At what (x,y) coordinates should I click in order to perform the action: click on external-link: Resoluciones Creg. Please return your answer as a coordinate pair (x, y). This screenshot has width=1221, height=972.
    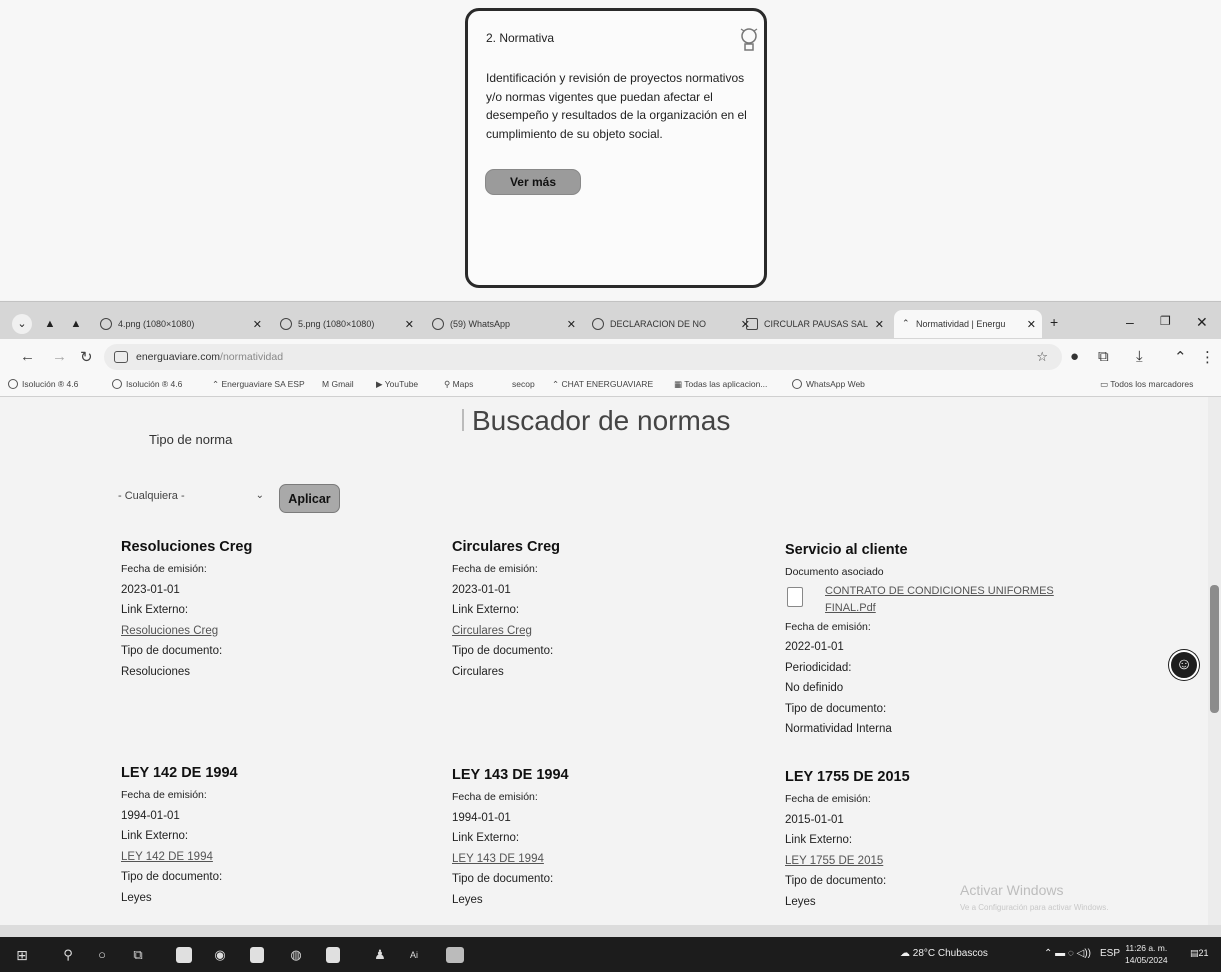
    Looking at the image, I should click on (169, 631).